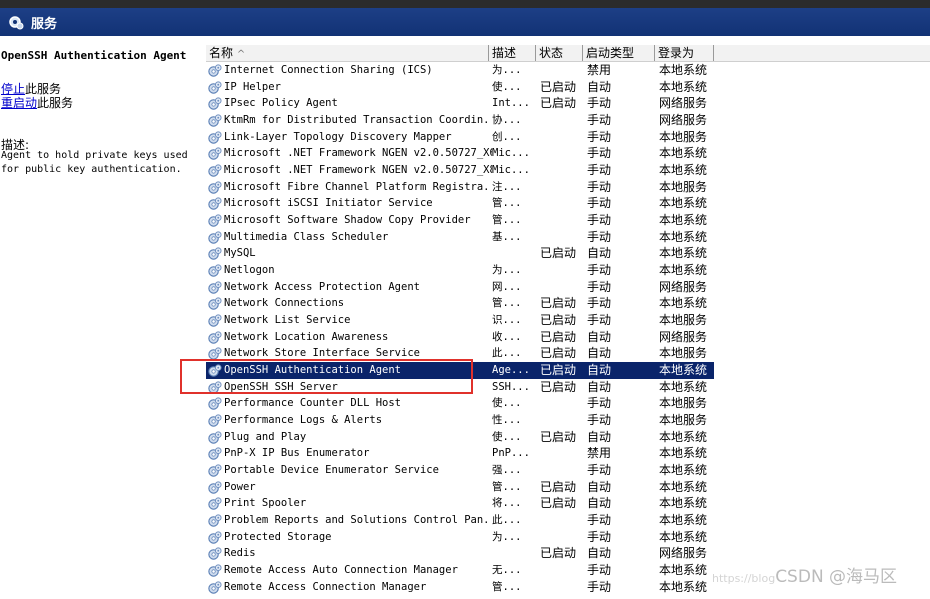 The height and width of the screenshot is (599, 930). I want to click on service-row: Power 管... 已启动 自动 本地系统, so click(460, 487).